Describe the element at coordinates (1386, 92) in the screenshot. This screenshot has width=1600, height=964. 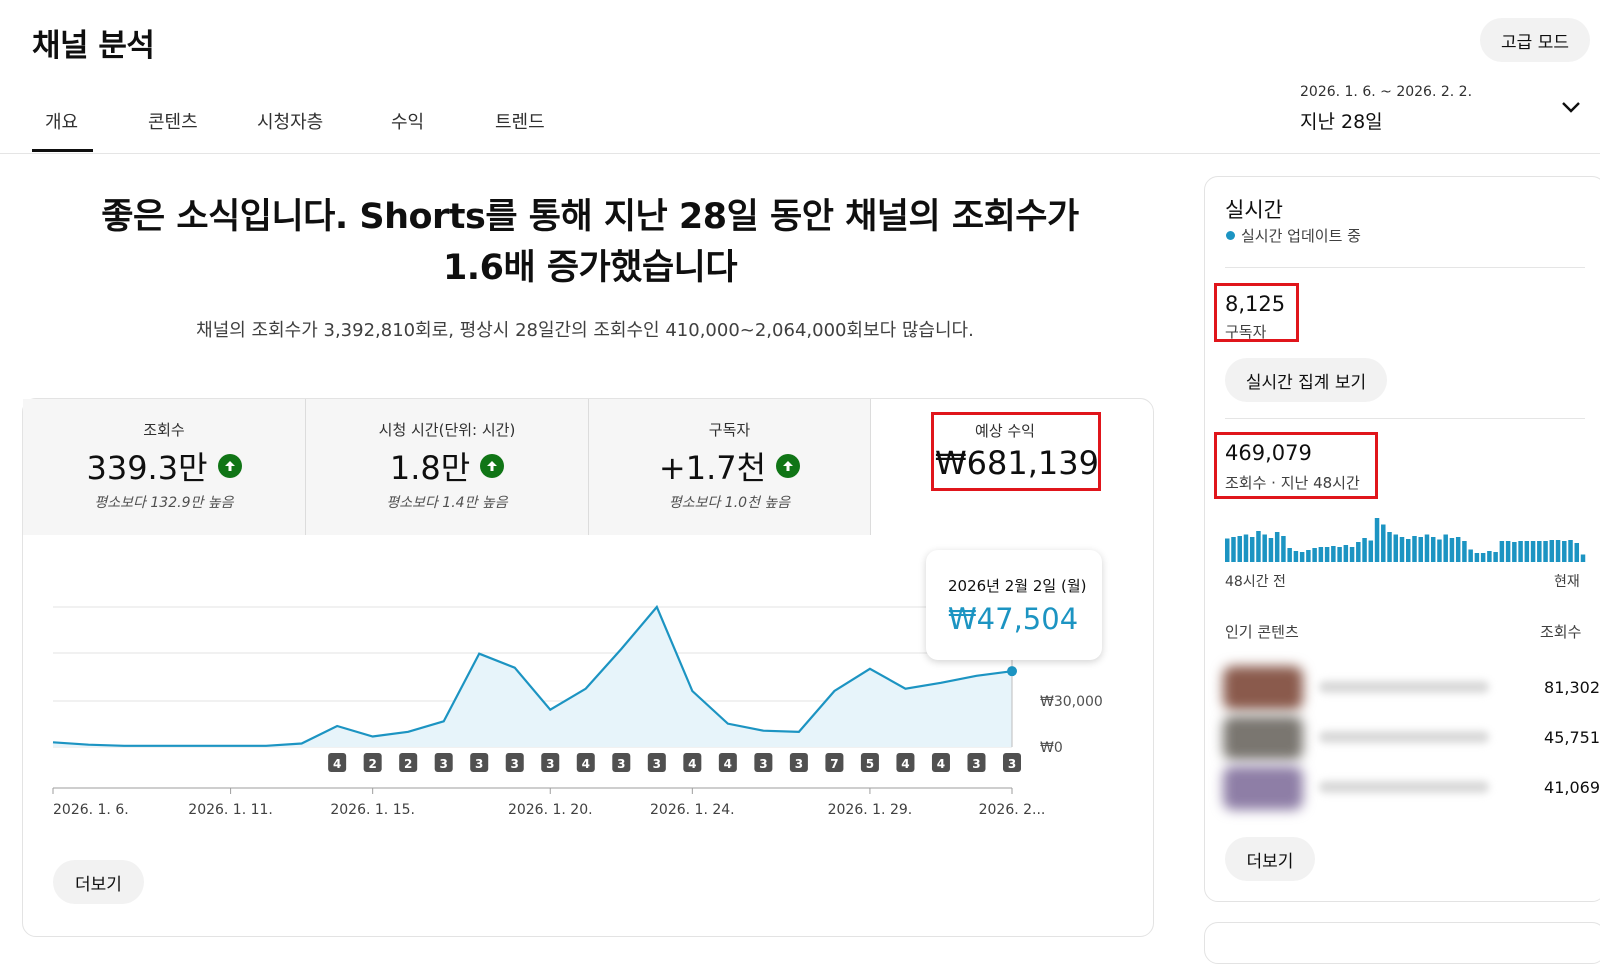
I see `date-range-text: 2026. 1. 6. ~ 2026. 2. 2.` at that location.